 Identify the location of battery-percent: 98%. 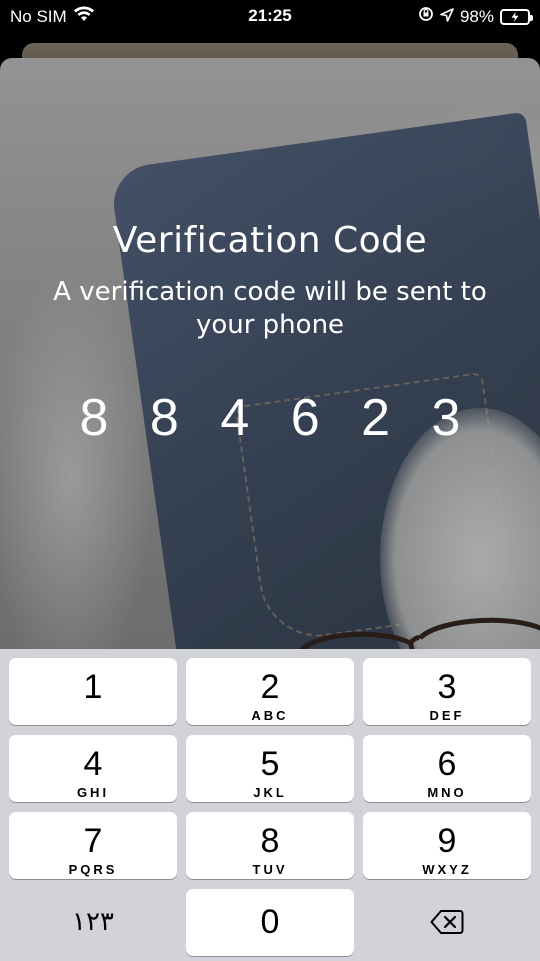
(476, 16).